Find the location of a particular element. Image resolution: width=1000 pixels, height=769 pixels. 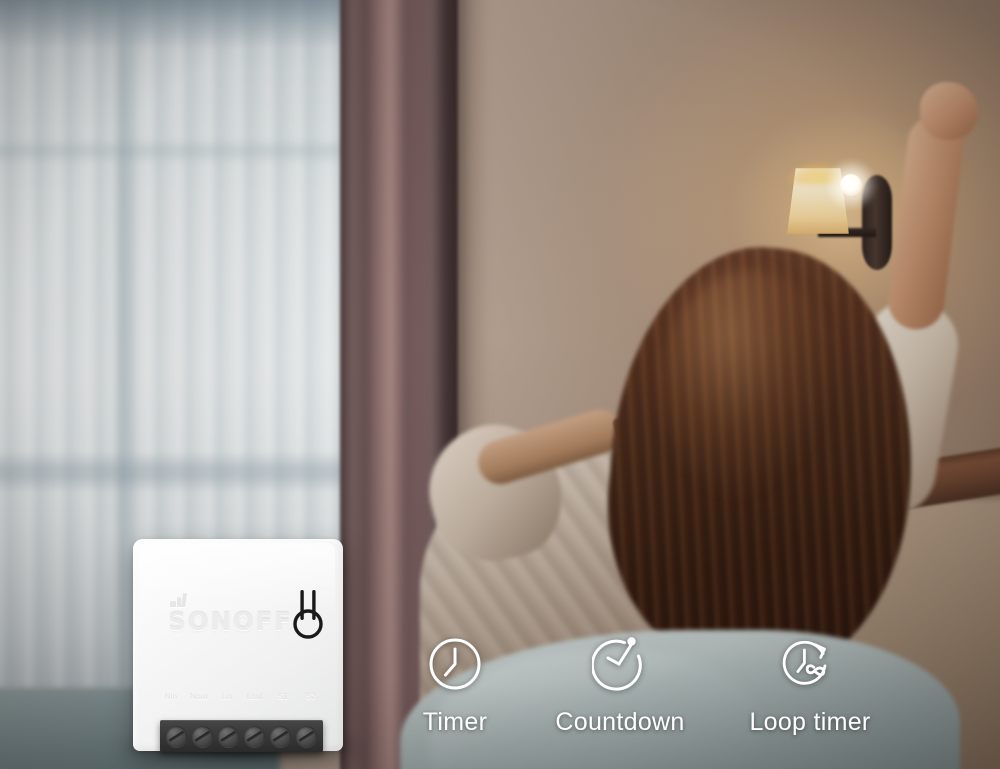

clock-icon is located at coordinates (455, 664).